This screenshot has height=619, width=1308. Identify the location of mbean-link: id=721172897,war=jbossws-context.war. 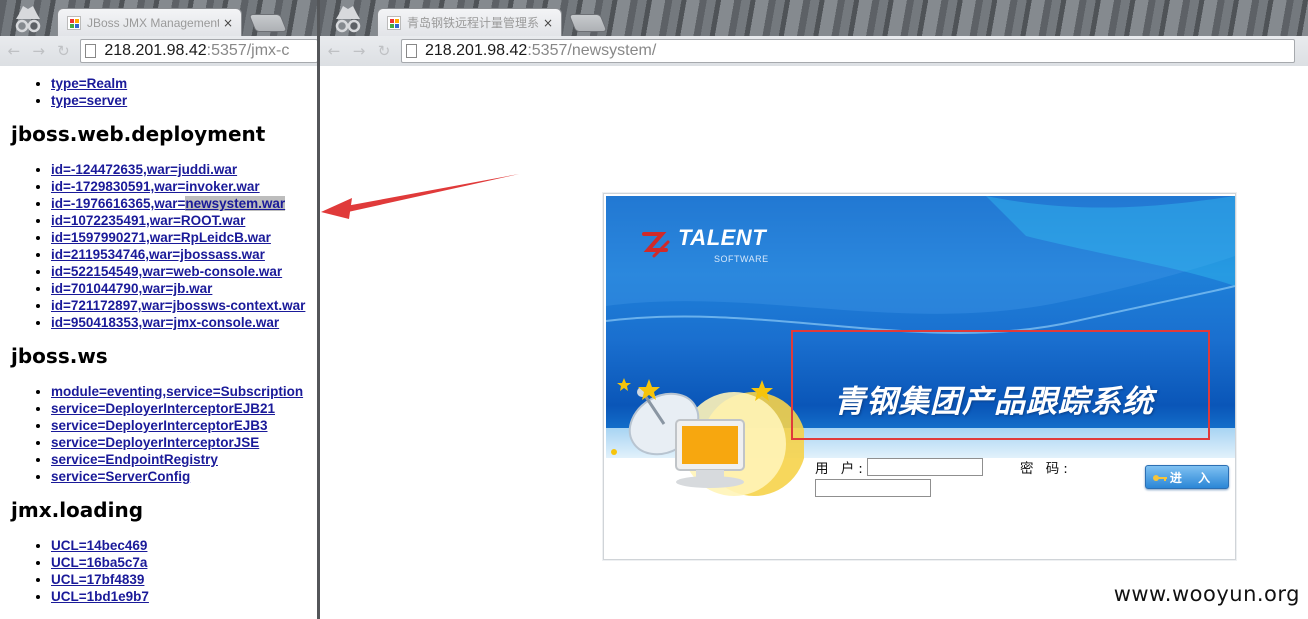
(178, 305).